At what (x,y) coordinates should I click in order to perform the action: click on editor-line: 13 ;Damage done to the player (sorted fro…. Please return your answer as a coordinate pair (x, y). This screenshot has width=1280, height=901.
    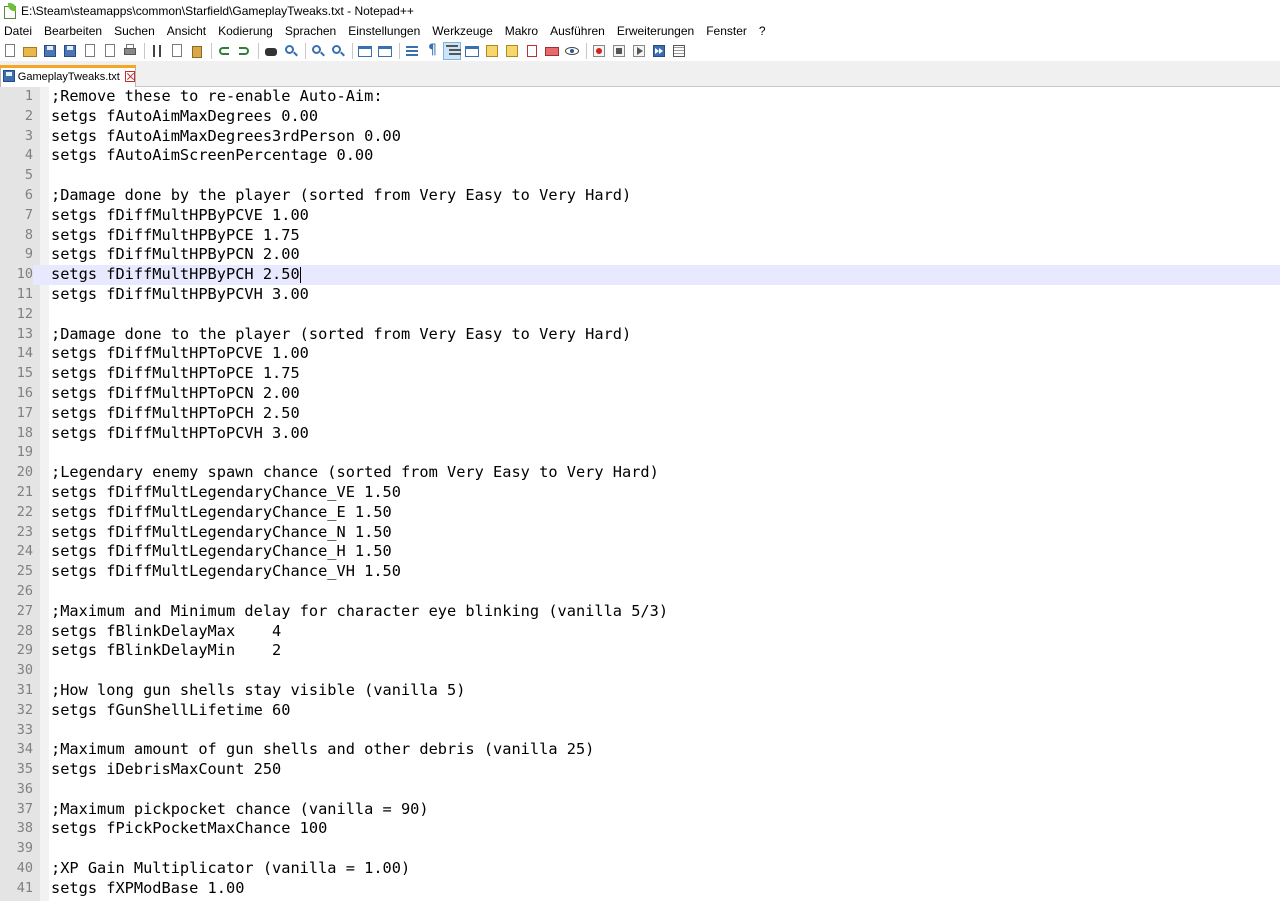
    Looking at the image, I should click on (640, 335).